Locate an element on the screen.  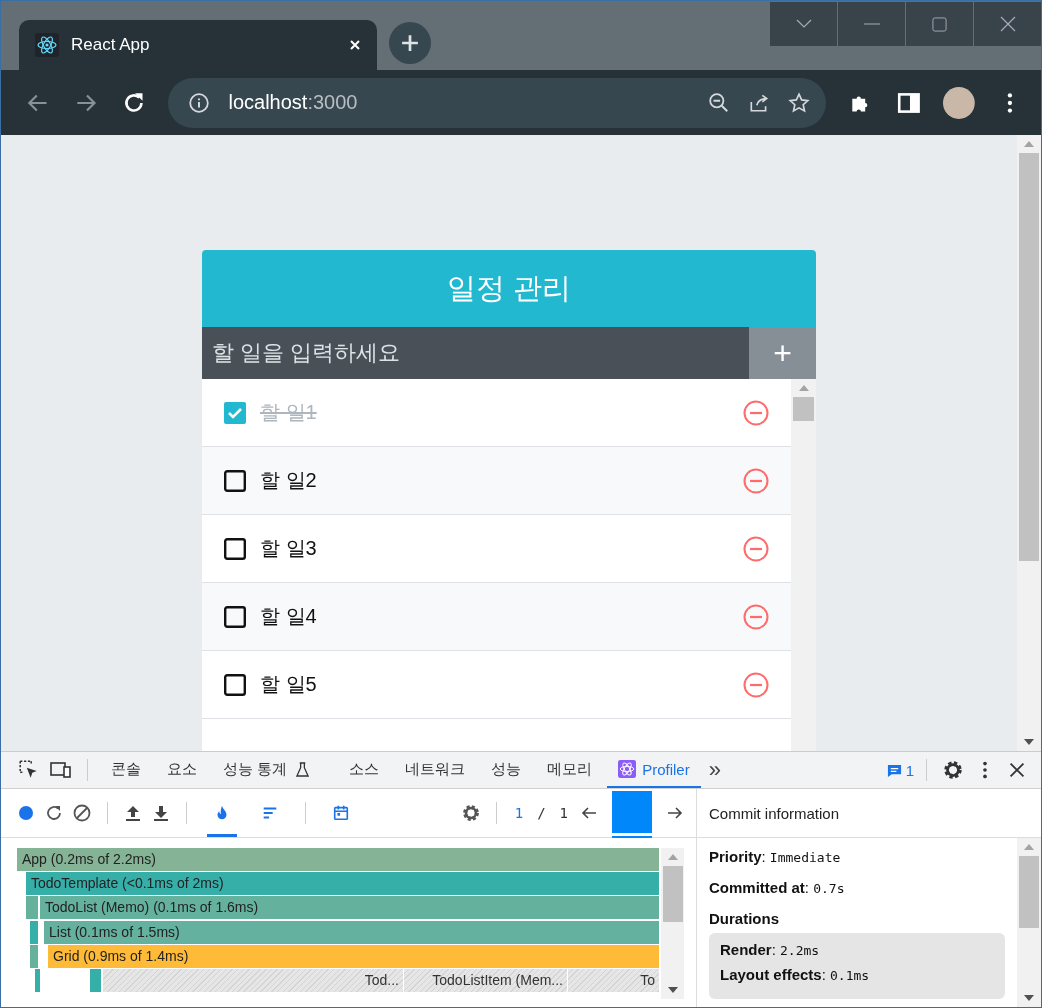
reload-icon is located at coordinates (54, 813).